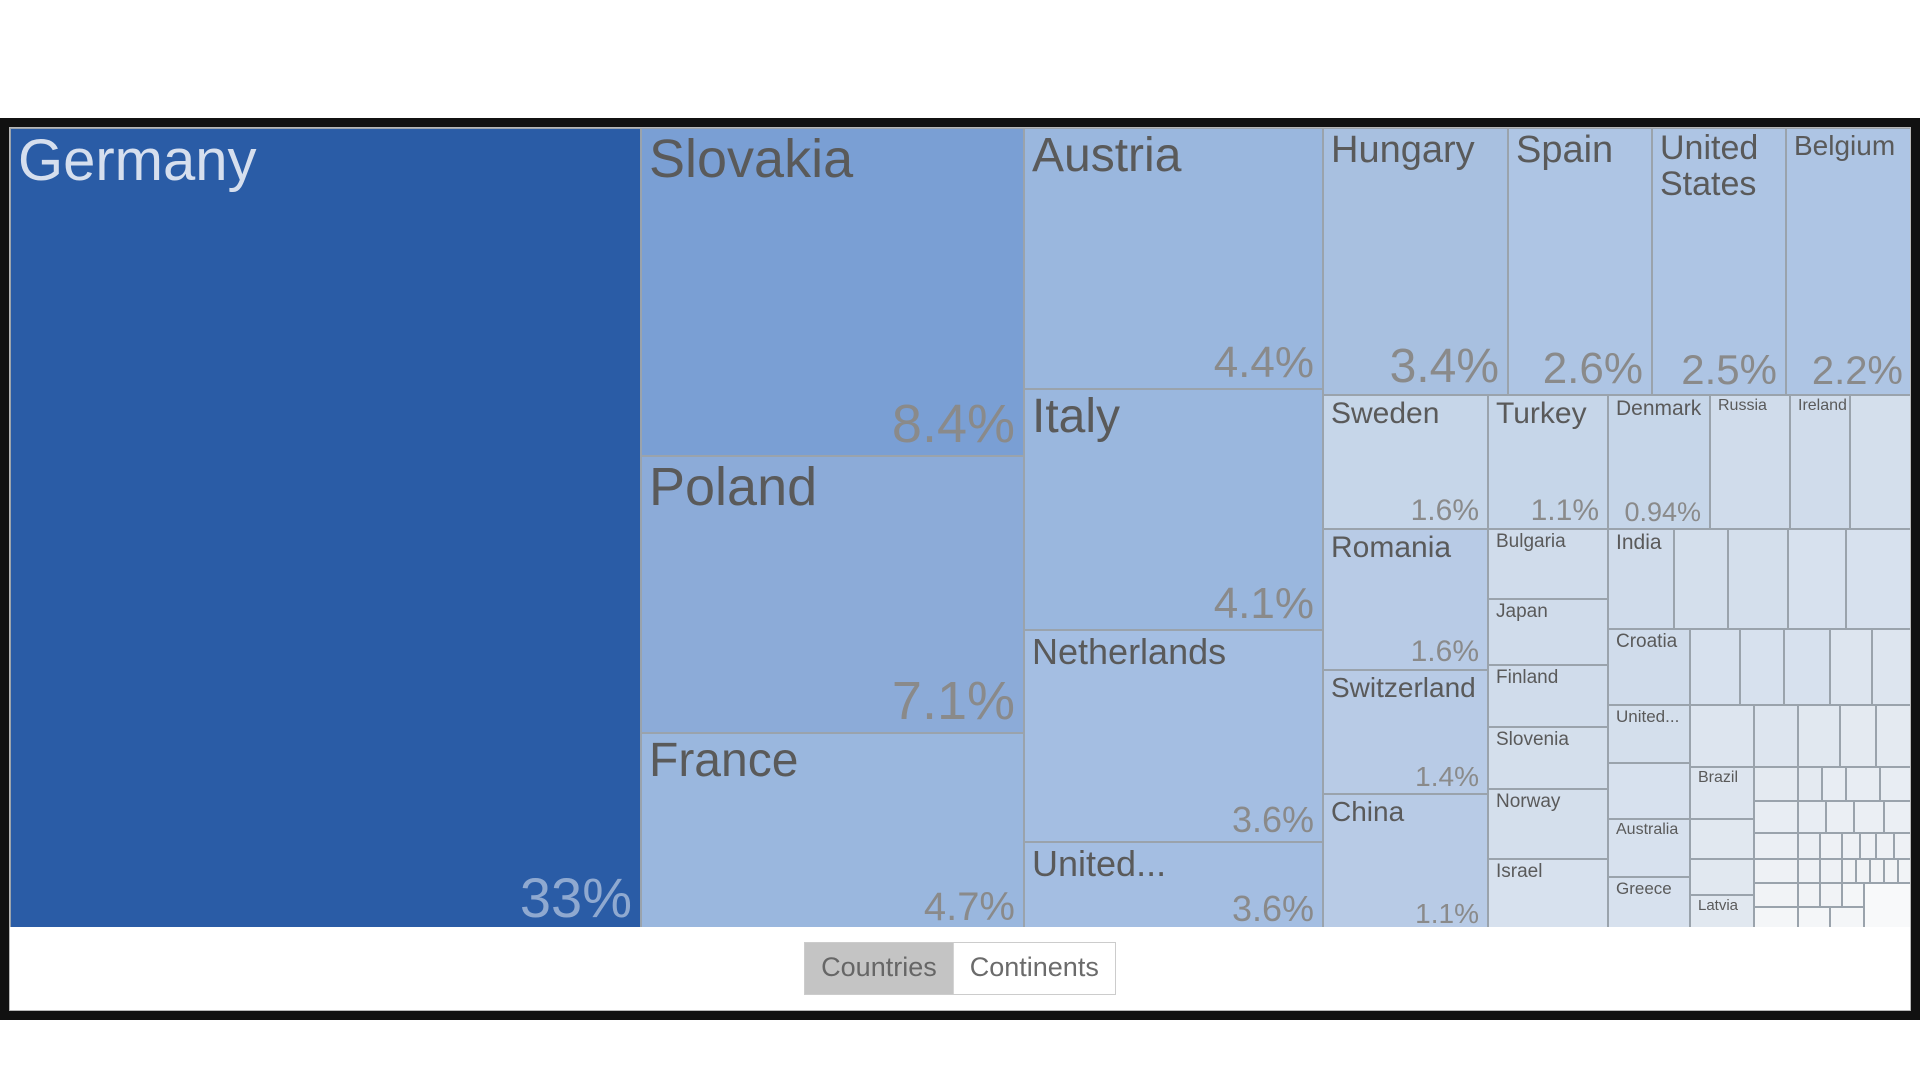  What do you see at coordinates (1641, 579) in the screenshot?
I see `treemap-cell: India` at bounding box center [1641, 579].